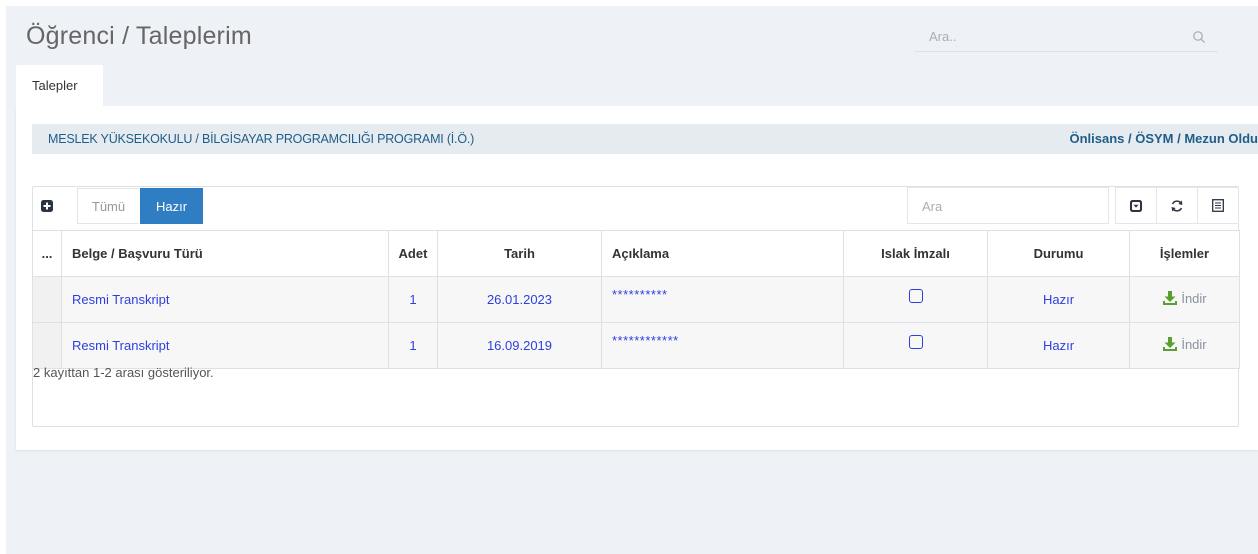 The image size is (1258, 554). Describe the element at coordinates (519, 253) in the screenshot. I see `col-header-date: Tarih` at that location.